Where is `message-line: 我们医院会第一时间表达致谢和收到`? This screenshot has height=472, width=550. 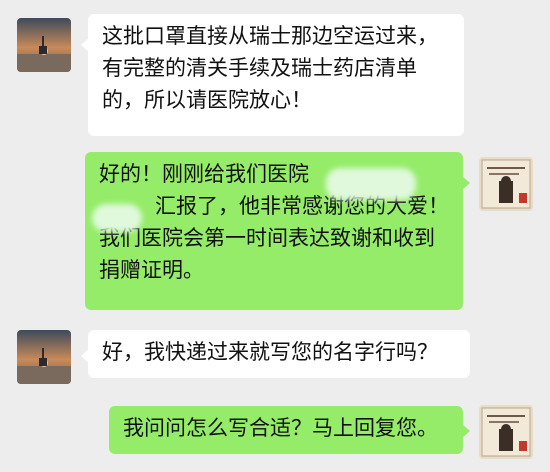 message-line: 我们医院会第一时间表达致谢和收到 is located at coordinates (267, 238).